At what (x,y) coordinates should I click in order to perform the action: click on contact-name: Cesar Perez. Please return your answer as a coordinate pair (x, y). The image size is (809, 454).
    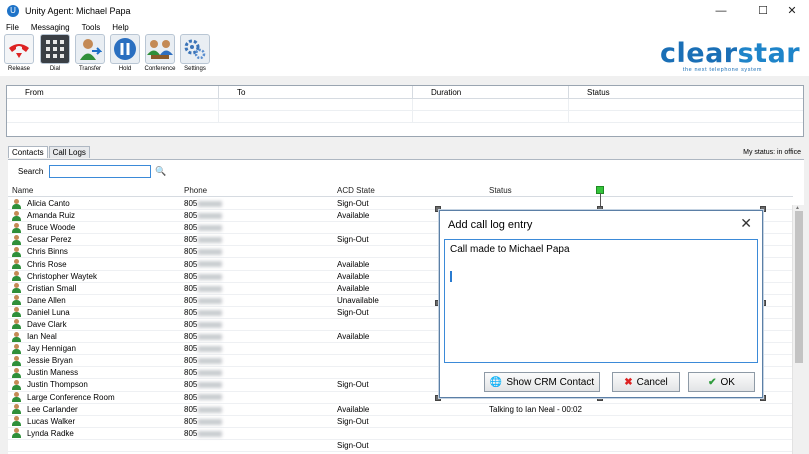
    Looking at the image, I should click on (49, 240).